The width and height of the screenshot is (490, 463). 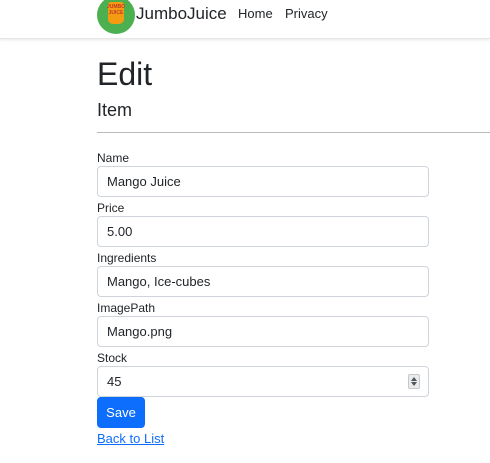 What do you see at coordinates (111, 208) in the screenshot?
I see `price-label: Price` at bounding box center [111, 208].